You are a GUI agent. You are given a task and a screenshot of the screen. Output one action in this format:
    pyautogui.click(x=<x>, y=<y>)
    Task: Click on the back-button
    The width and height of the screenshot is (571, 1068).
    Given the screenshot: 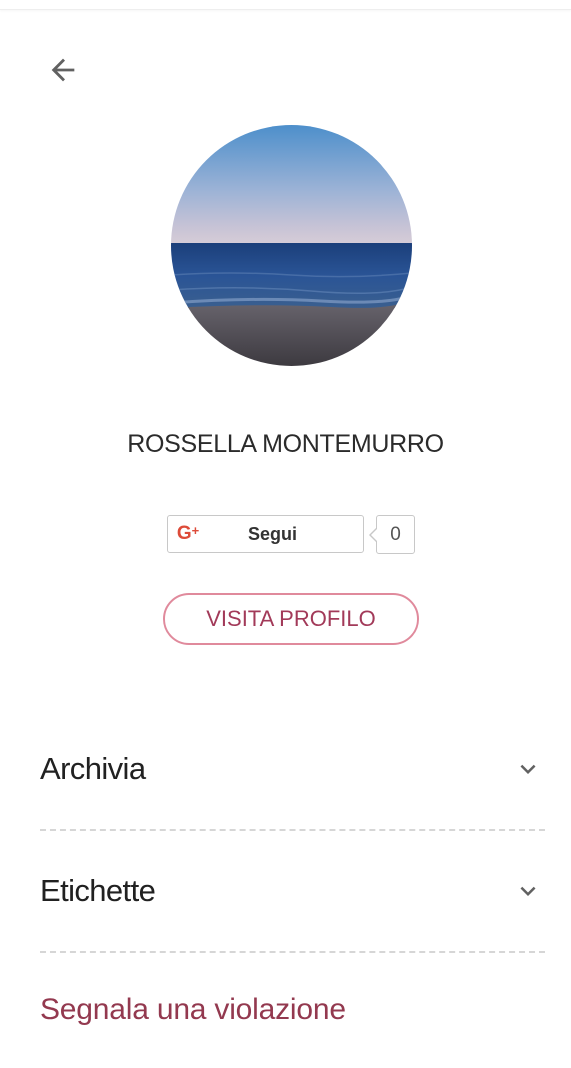 What is the action you would take?
    pyautogui.click(x=63, y=70)
    